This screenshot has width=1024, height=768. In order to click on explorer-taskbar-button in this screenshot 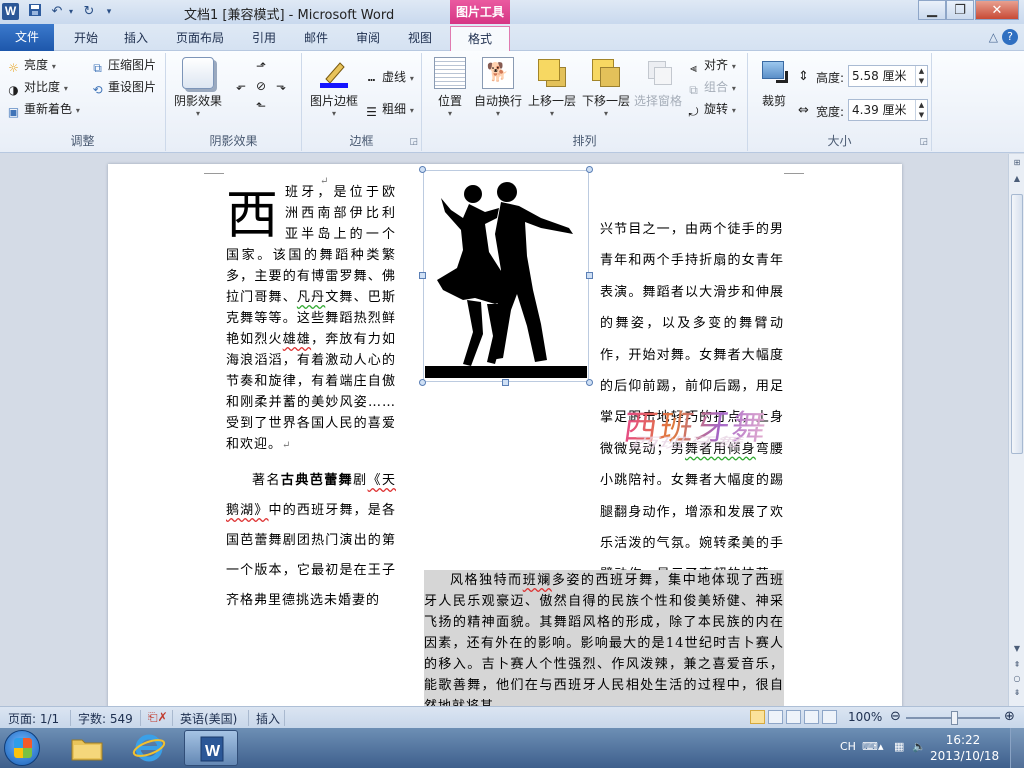, I will do `click(87, 748)`.